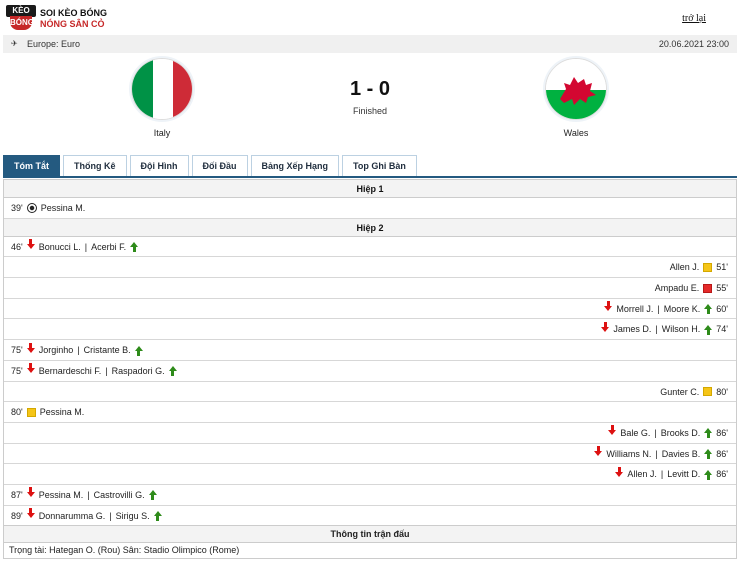 This screenshot has width=740, height=568. I want to click on goal-ball-icon, so click(31, 208).